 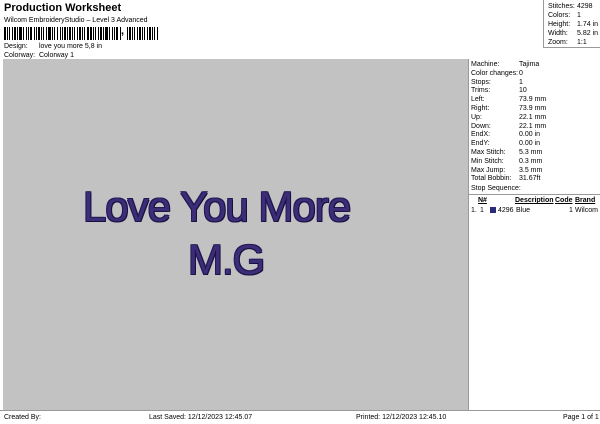 I want to click on worksheet-title: Production Worksheet, so click(x=63, y=8).